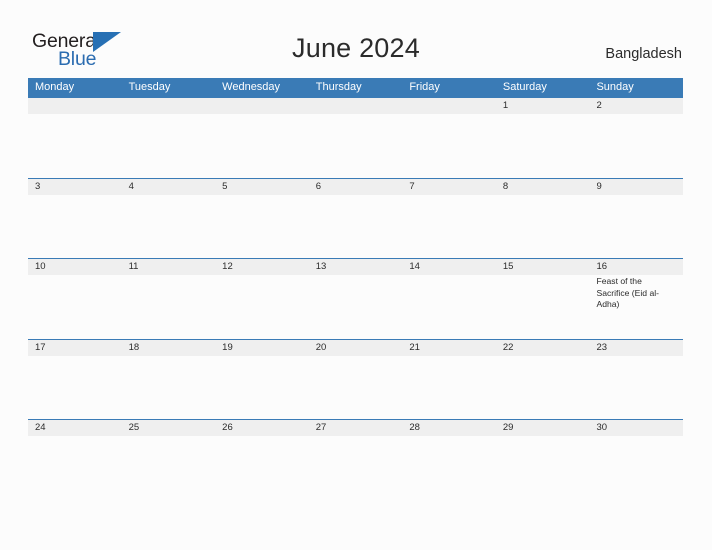 This screenshot has width=712, height=550. Describe the element at coordinates (262, 267) in the screenshot. I see `day-number: 12` at that location.